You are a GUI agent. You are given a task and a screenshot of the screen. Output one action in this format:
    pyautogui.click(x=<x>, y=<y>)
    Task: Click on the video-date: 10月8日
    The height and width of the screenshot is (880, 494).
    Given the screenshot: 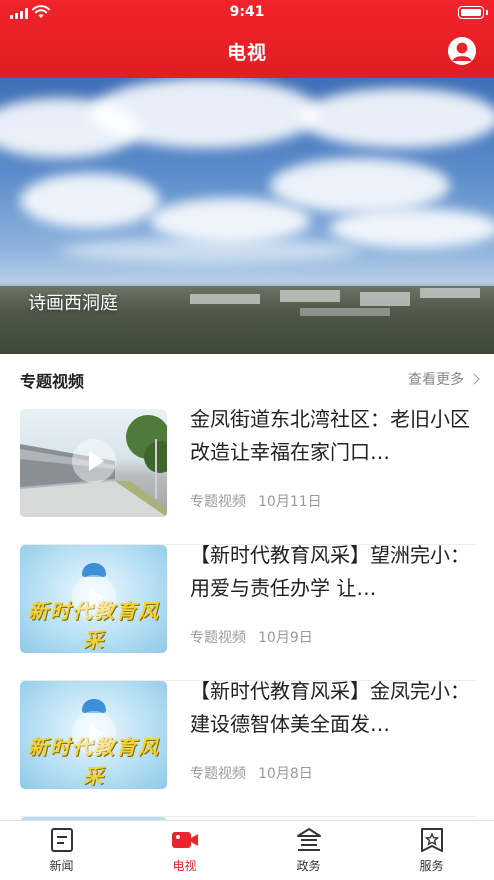 What is the action you would take?
    pyautogui.click(x=285, y=774)
    